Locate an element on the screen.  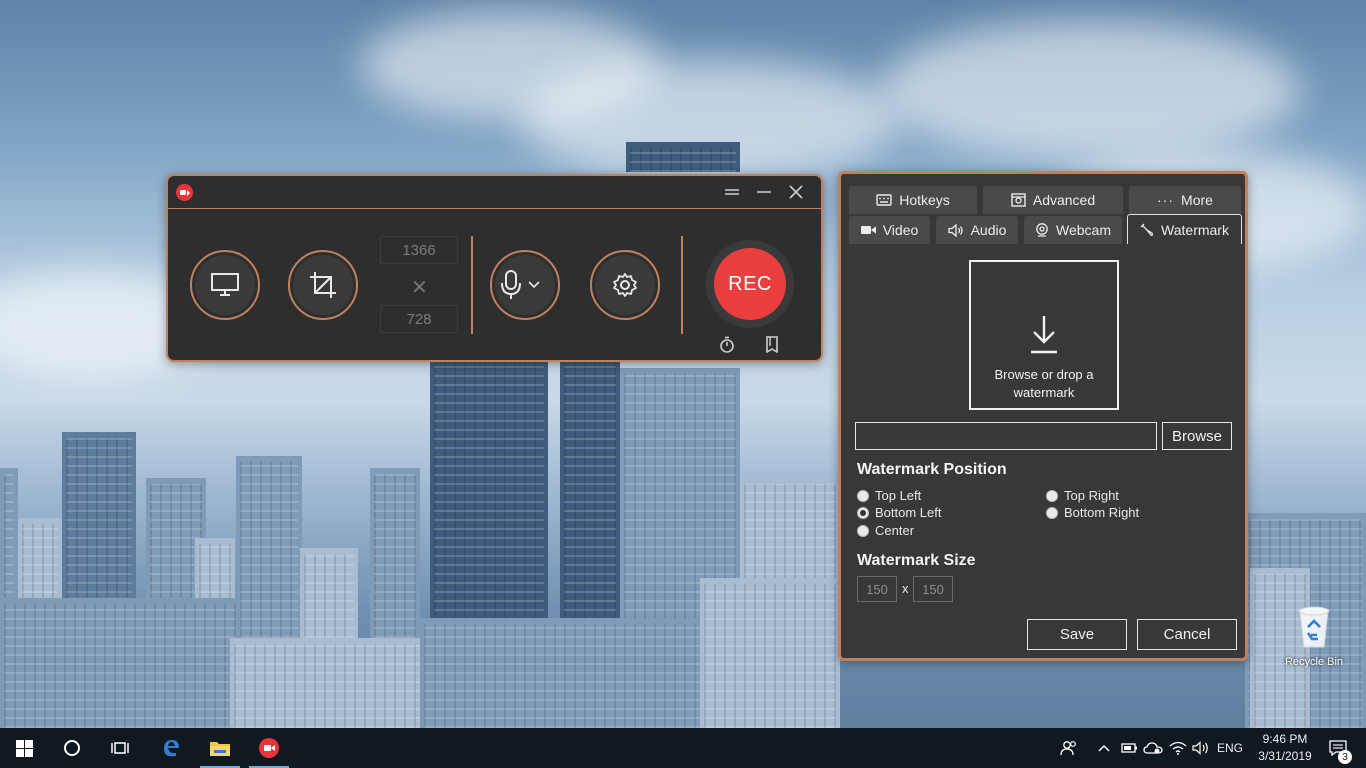
tab-watermark: Watermark is located at coordinates (1184, 229).